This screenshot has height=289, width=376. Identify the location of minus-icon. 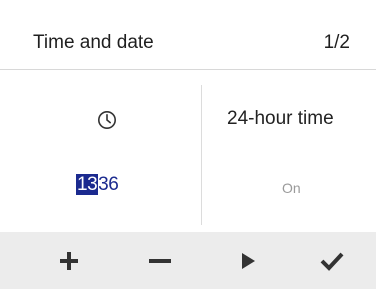
(160, 260).